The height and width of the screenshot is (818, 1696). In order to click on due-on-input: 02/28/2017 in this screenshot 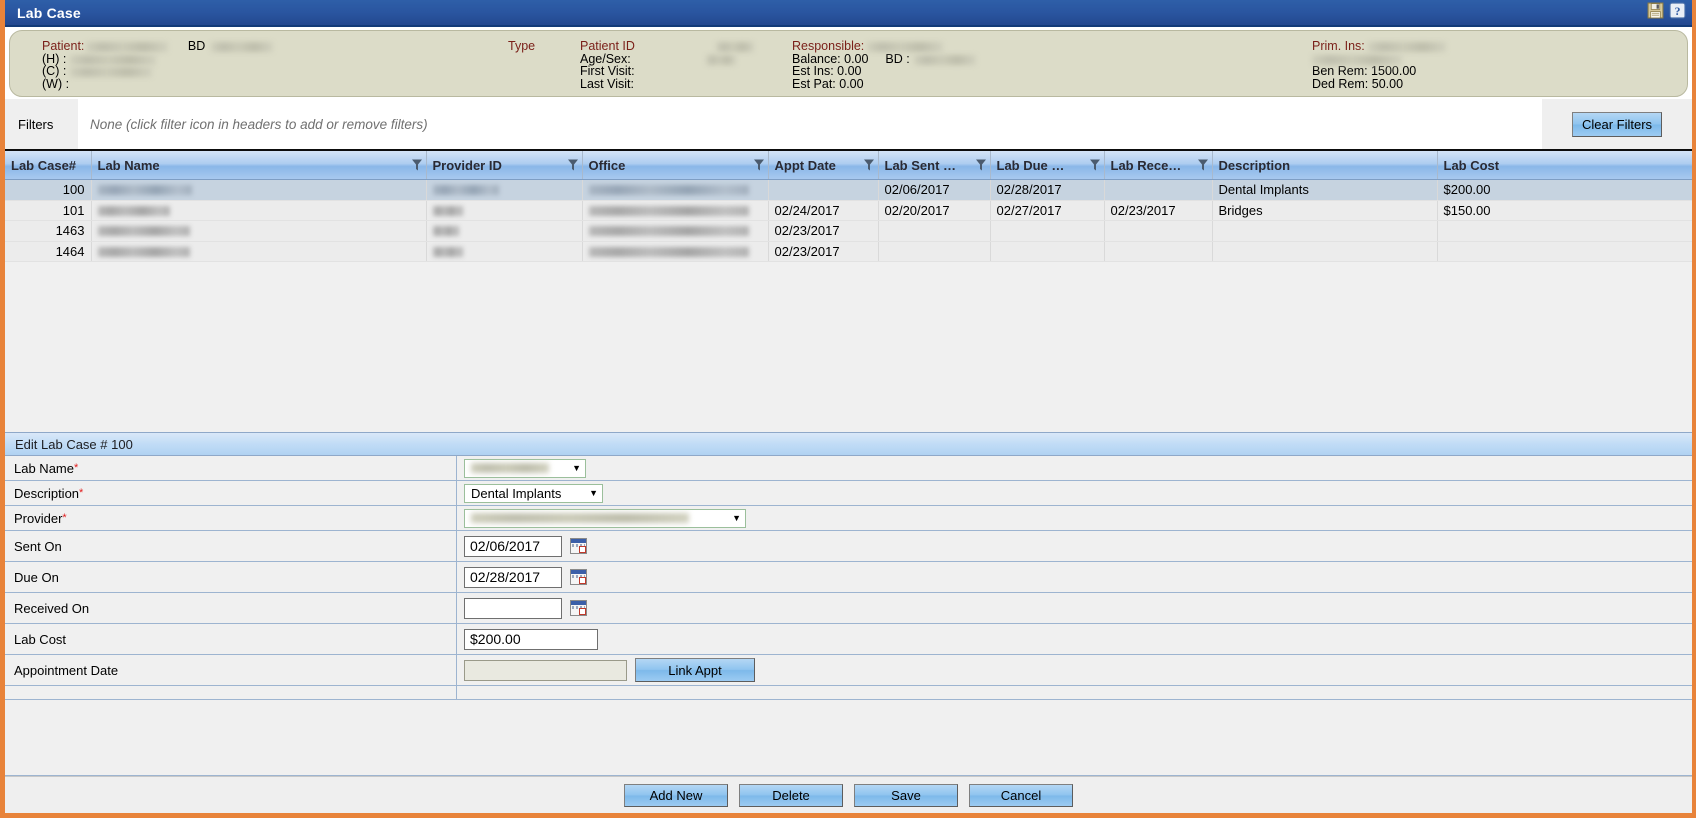, I will do `click(513, 577)`.